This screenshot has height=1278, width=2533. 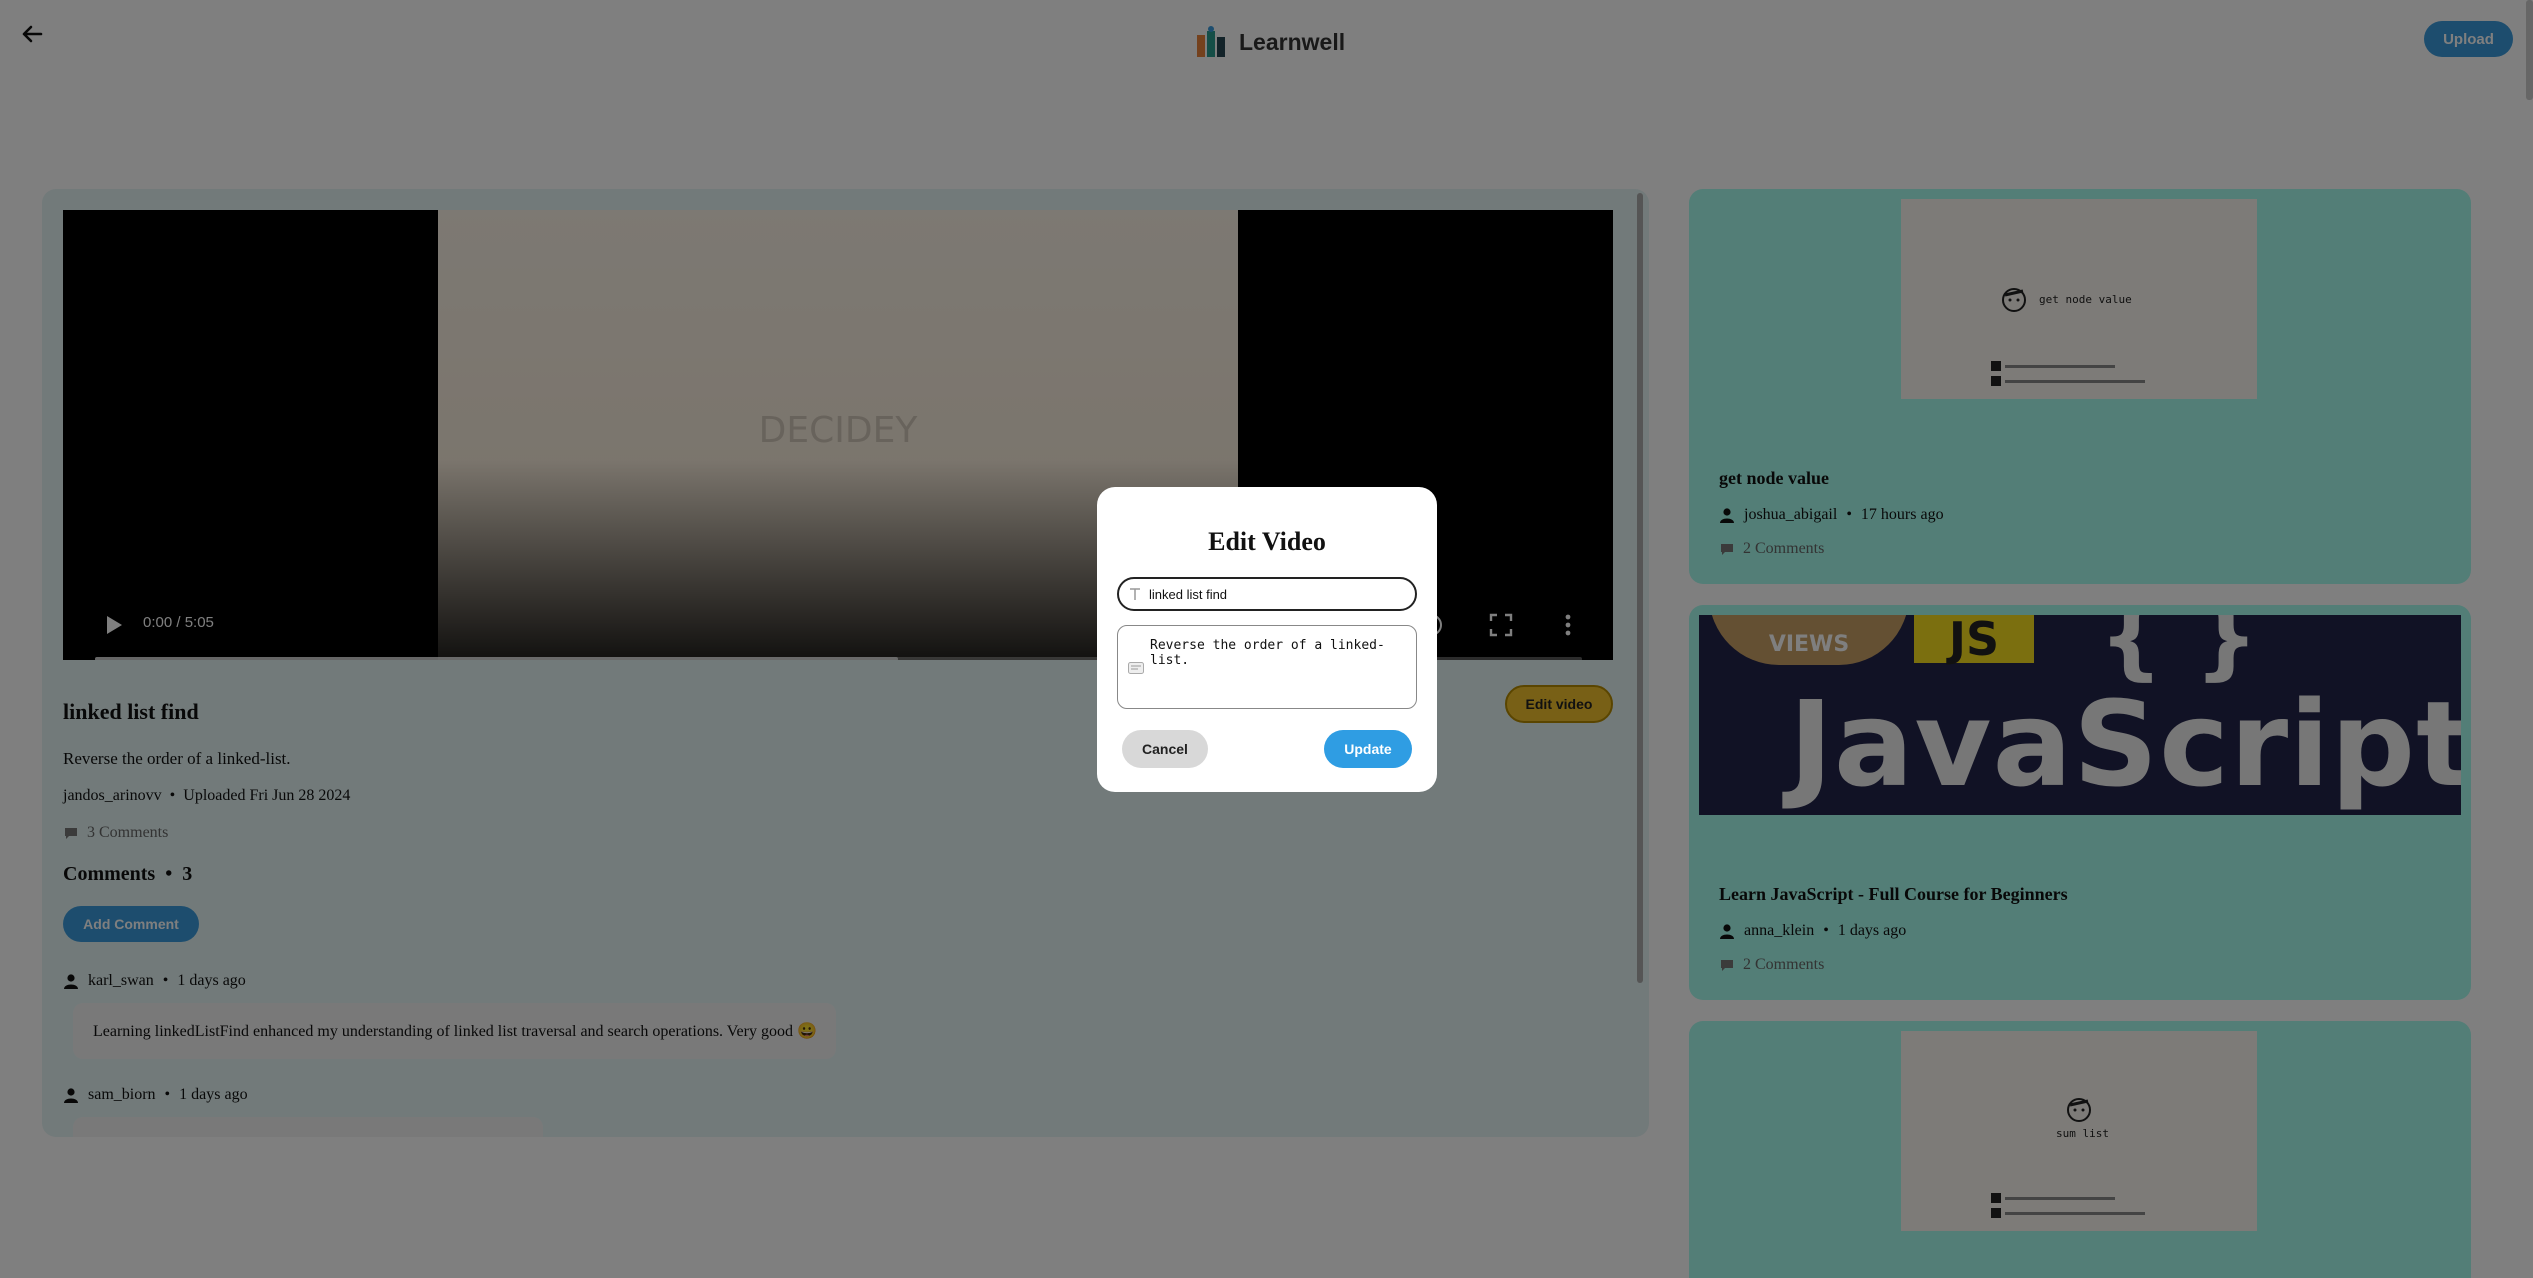 What do you see at coordinates (1274, 594) in the screenshot?
I see `title-input` at bounding box center [1274, 594].